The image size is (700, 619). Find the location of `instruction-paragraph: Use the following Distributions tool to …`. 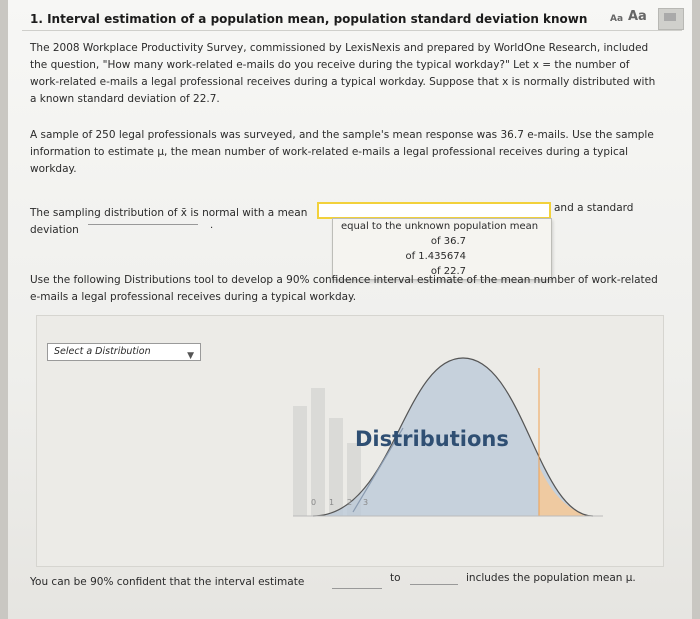

instruction-paragraph: Use the following Distributions tool to … is located at coordinates (344, 288).